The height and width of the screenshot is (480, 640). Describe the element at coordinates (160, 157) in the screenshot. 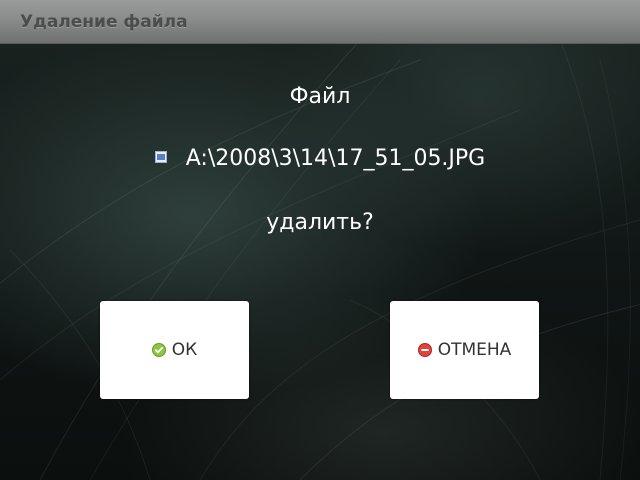

I see `image-file-icon` at that location.